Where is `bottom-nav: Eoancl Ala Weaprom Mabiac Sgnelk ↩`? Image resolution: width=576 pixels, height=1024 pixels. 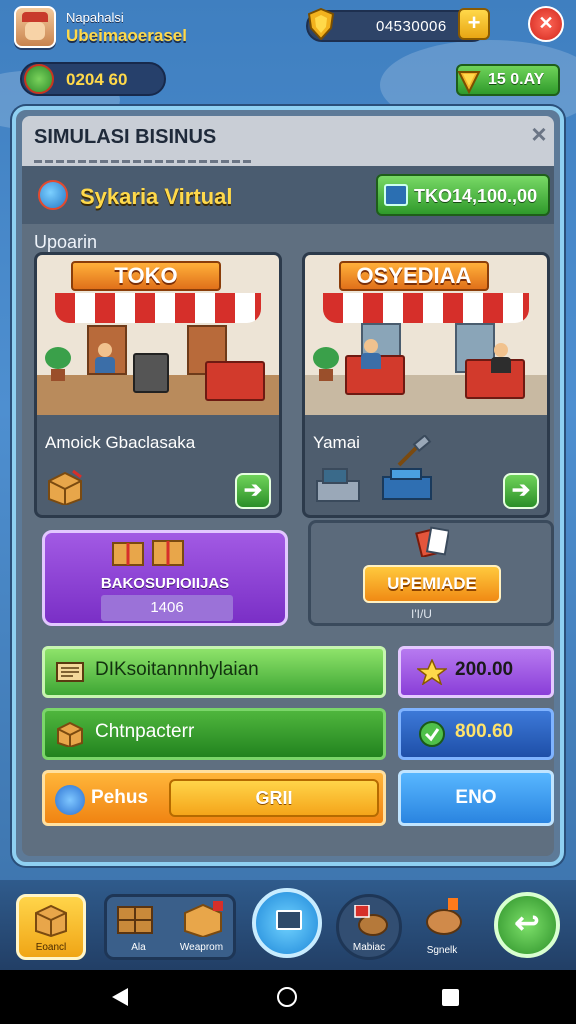 bottom-nav: Eoancl Ala Weaprom Mabiac Sgnelk ↩ is located at coordinates (288, 925).